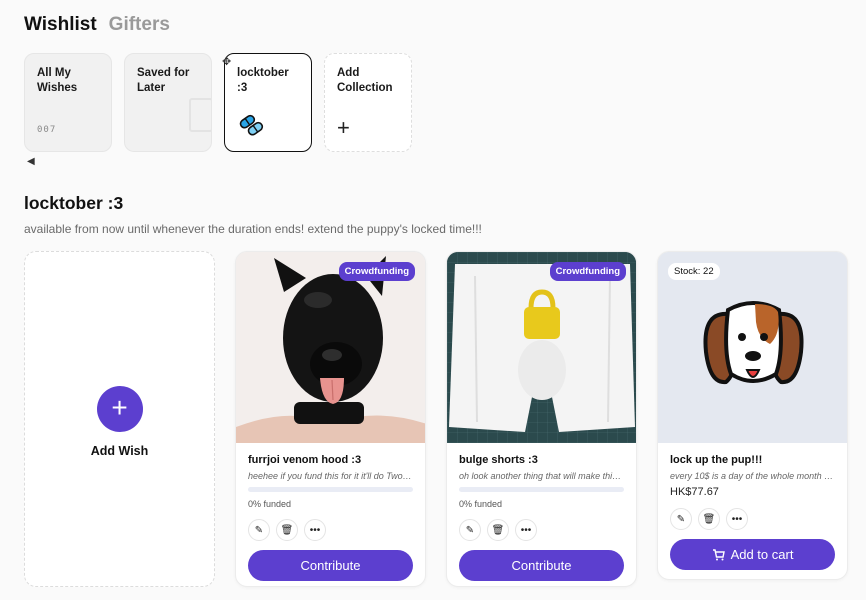 Image resolution: width=866 pixels, height=600 pixels. Describe the element at coordinates (718, 554) in the screenshot. I see `cart-icon` at that location.